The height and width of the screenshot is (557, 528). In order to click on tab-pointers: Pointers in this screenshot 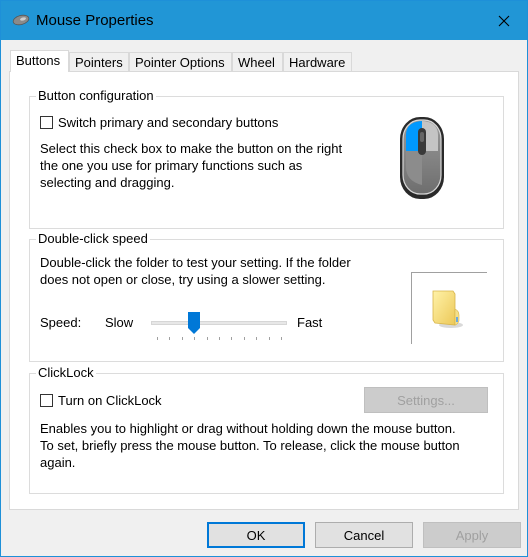, I will do `click(99, 61)`.